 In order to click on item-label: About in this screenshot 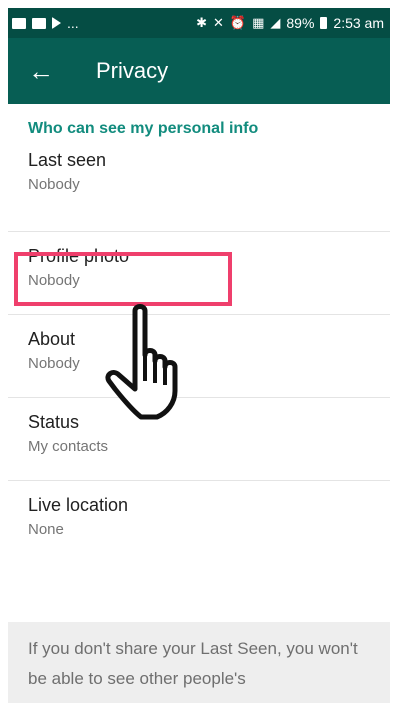, I will do `click(52, 339)`.